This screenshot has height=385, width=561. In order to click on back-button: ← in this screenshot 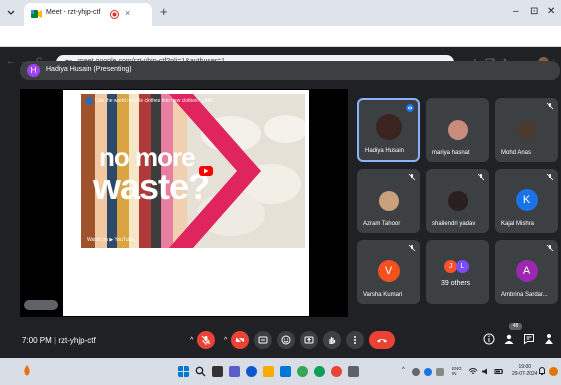, I will do `click(11, 61)`.